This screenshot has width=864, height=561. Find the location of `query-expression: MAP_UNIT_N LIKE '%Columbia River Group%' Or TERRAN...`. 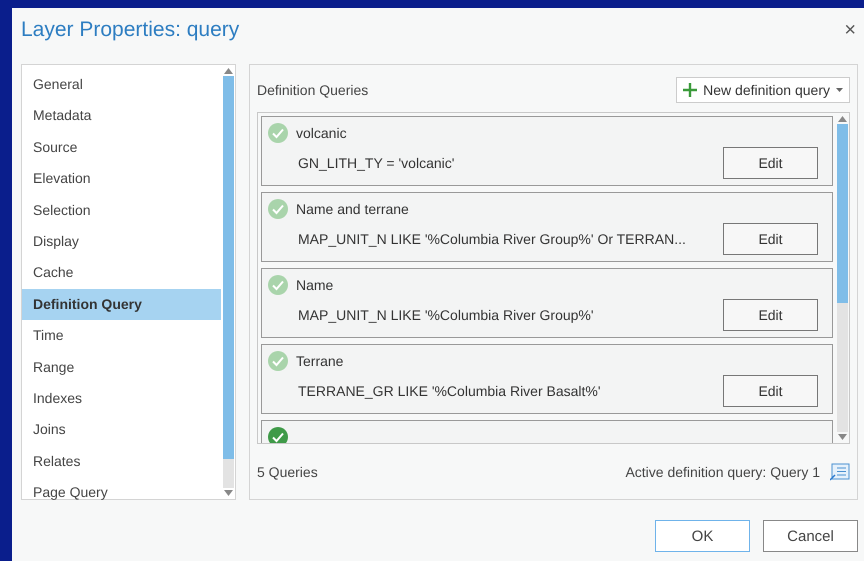

query-expression: MAP_UNIT_N LIKE '%Columbia River Group%' Or TERRAN... is located at coordinates (492, 239).